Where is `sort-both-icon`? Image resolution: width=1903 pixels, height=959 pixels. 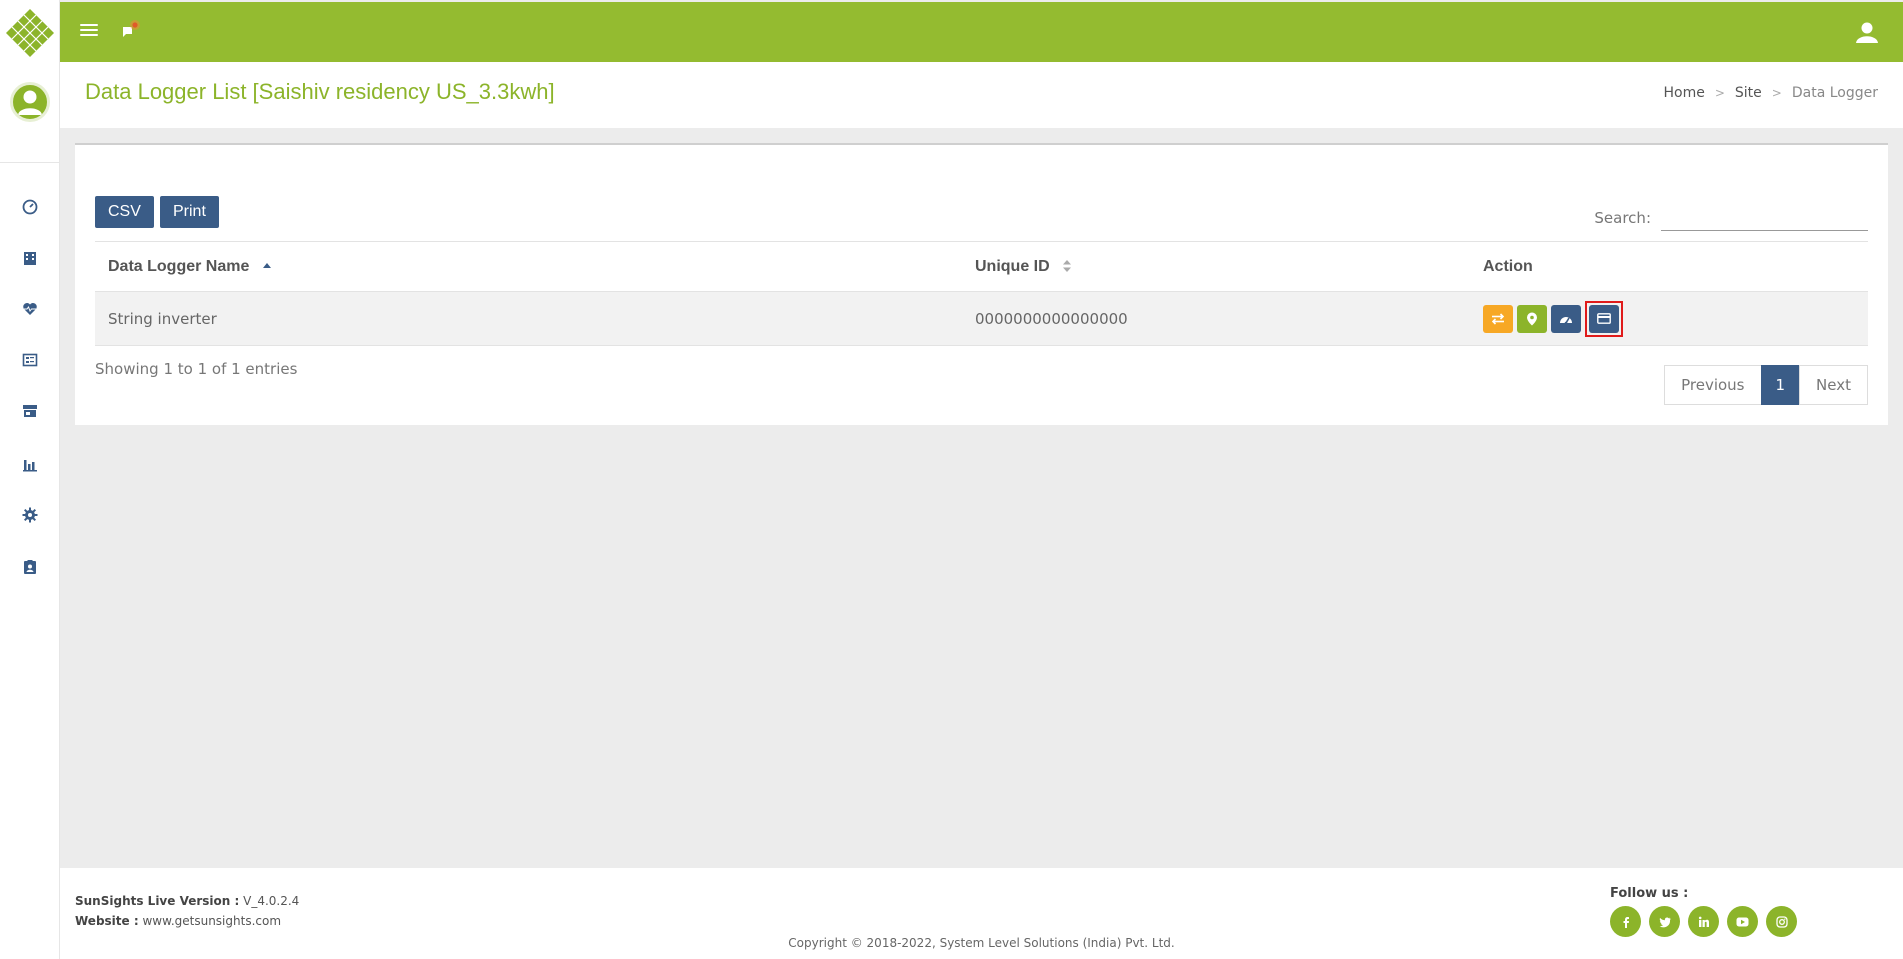
sort-both-icon is located at coordinates (1067, 266).